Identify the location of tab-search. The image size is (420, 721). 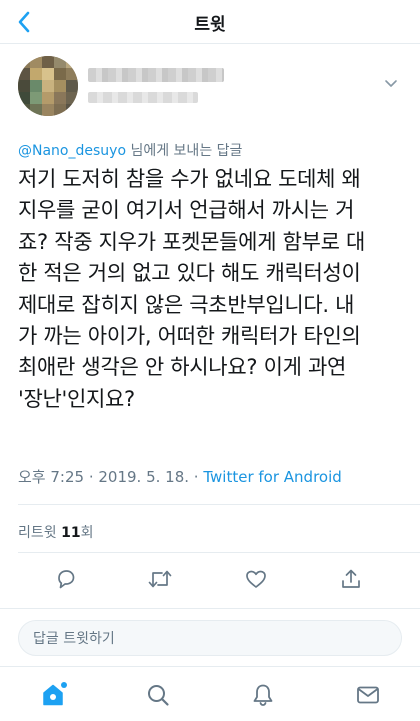
(158, 695).